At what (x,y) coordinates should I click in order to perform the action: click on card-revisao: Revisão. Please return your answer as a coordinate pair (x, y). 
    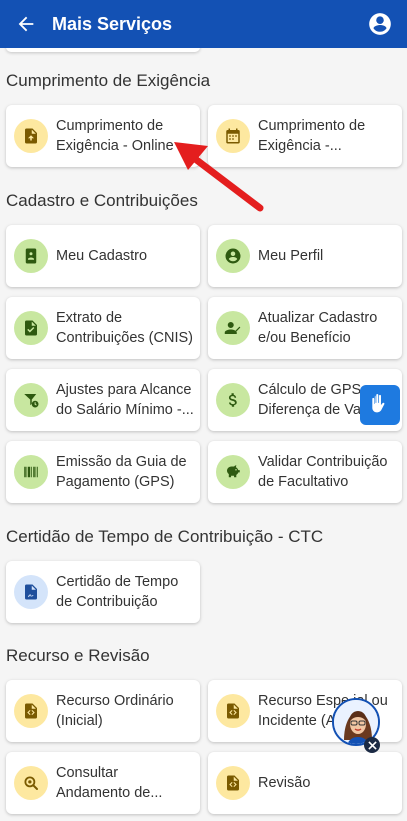
    Looking at the image, I should click on (305, 783).